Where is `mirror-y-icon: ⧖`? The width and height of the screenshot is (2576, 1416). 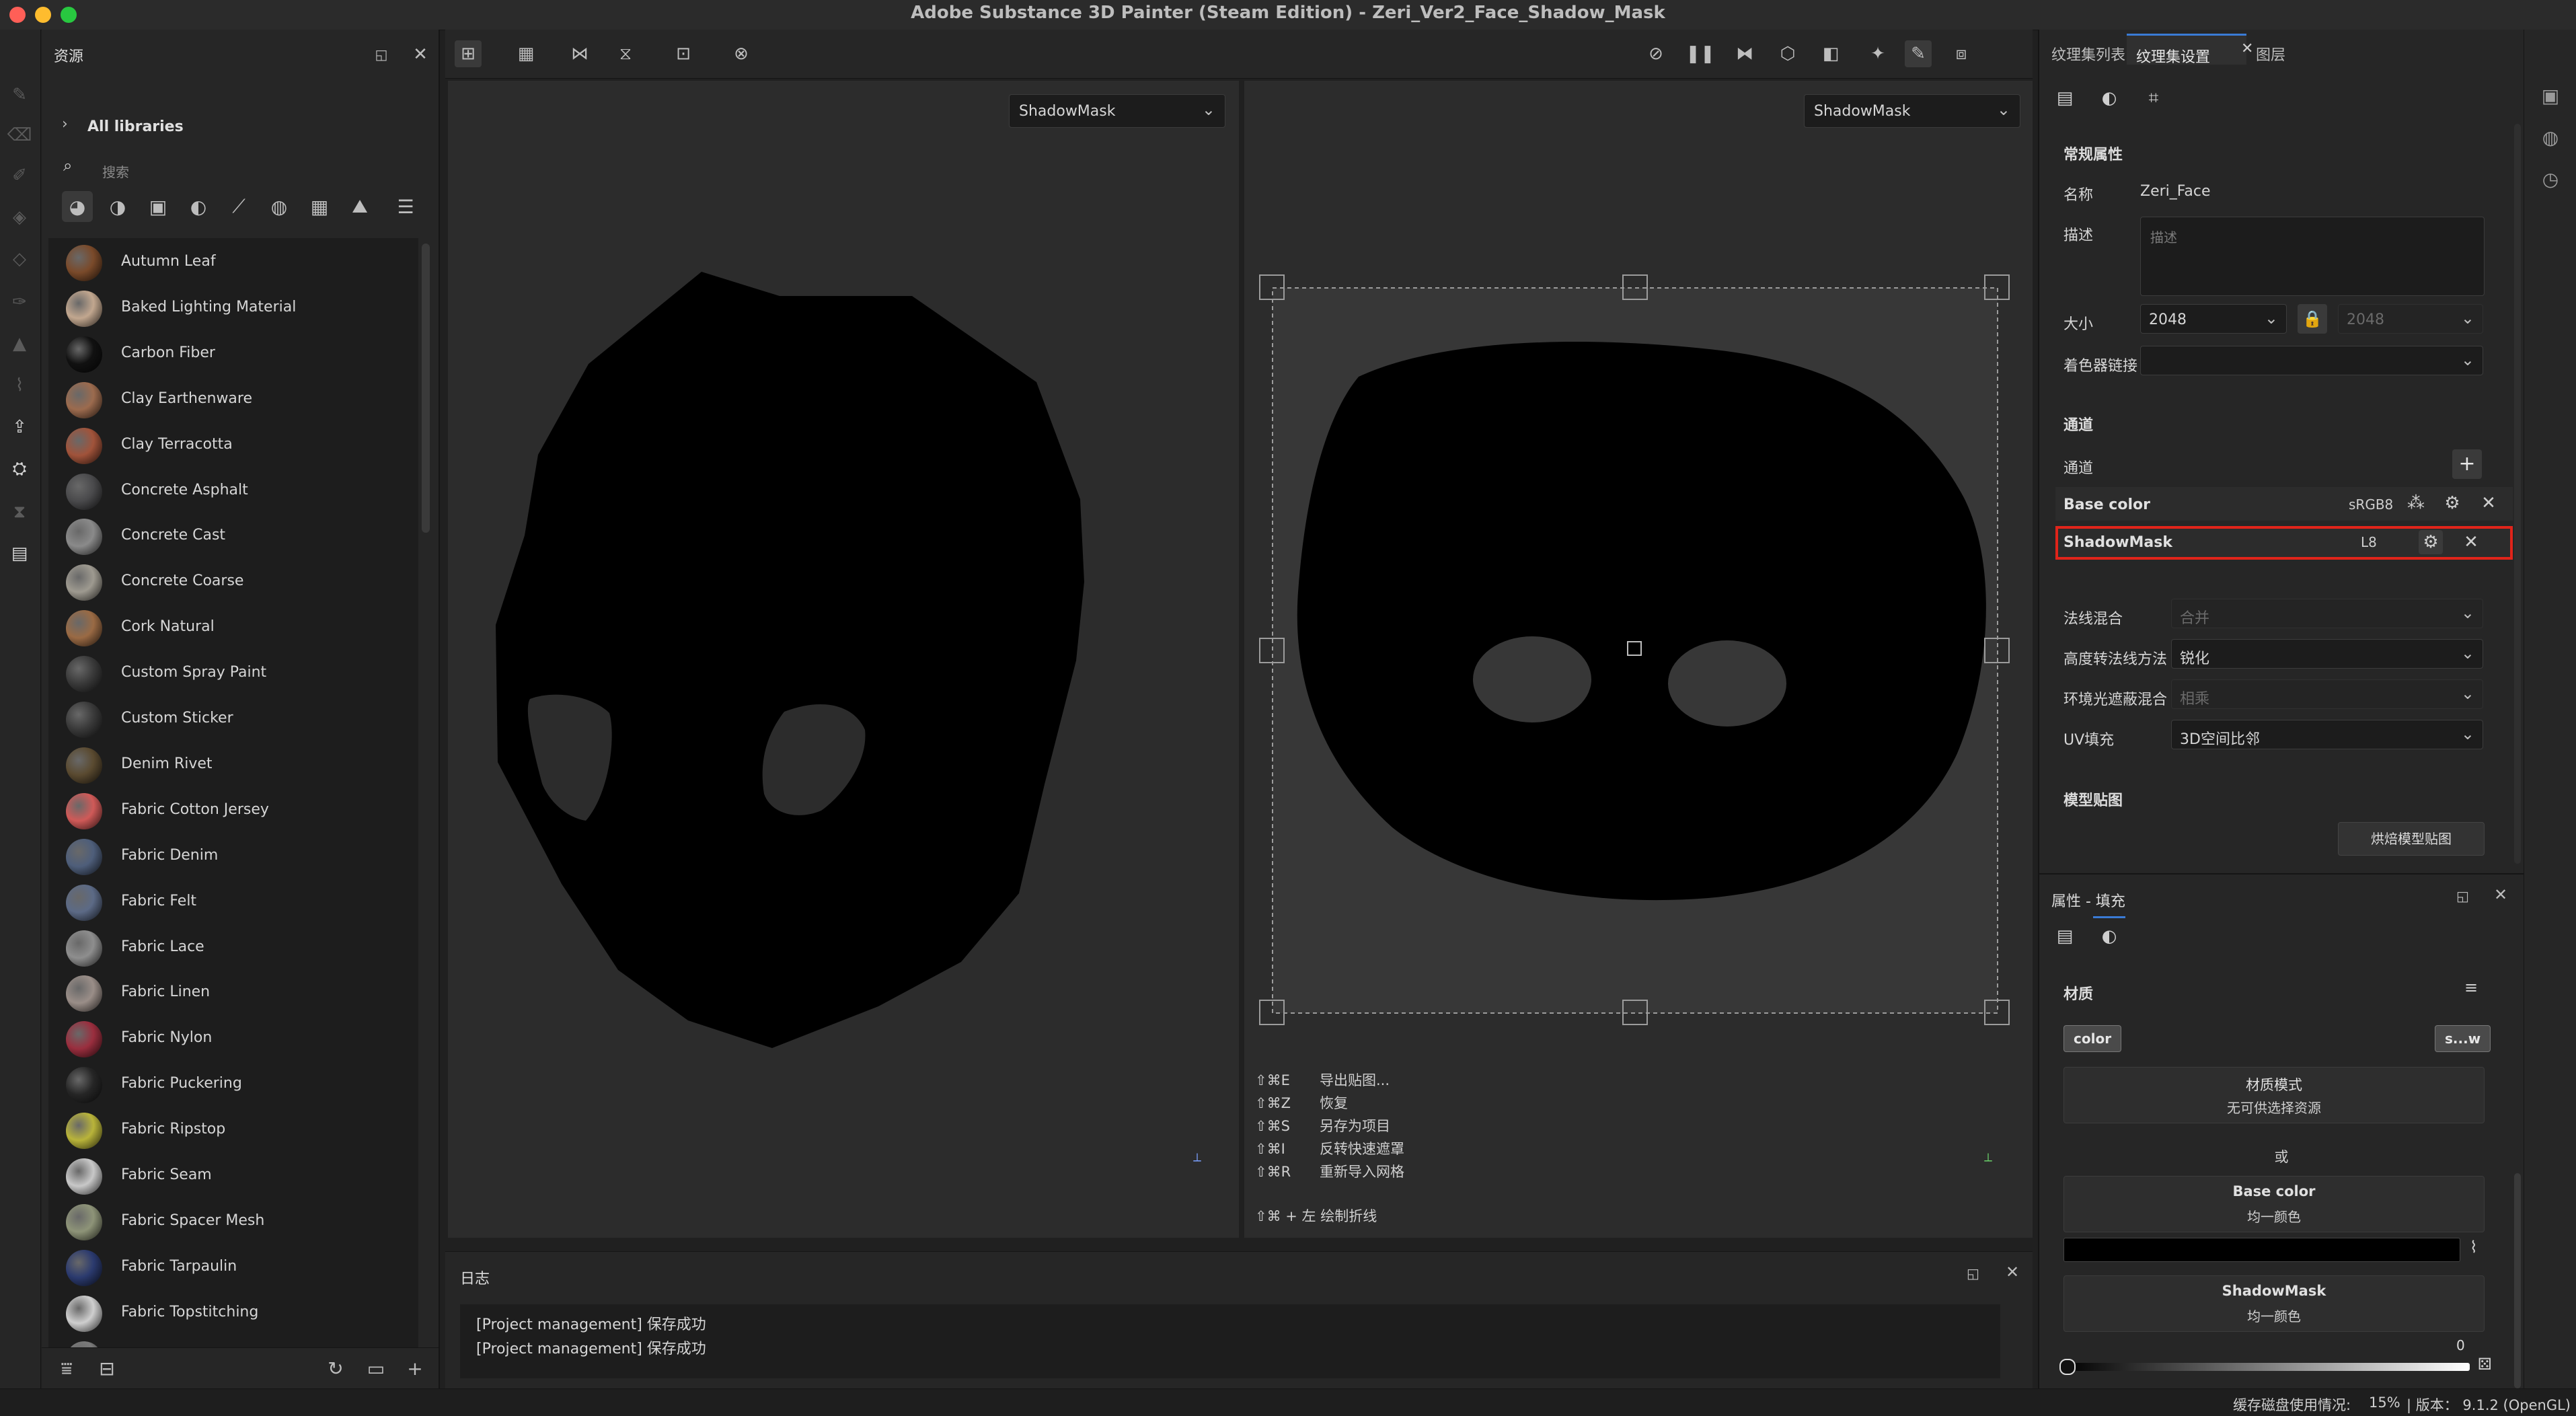
mirror-y-icon: ⧖ is located at coordinates (625, 53).